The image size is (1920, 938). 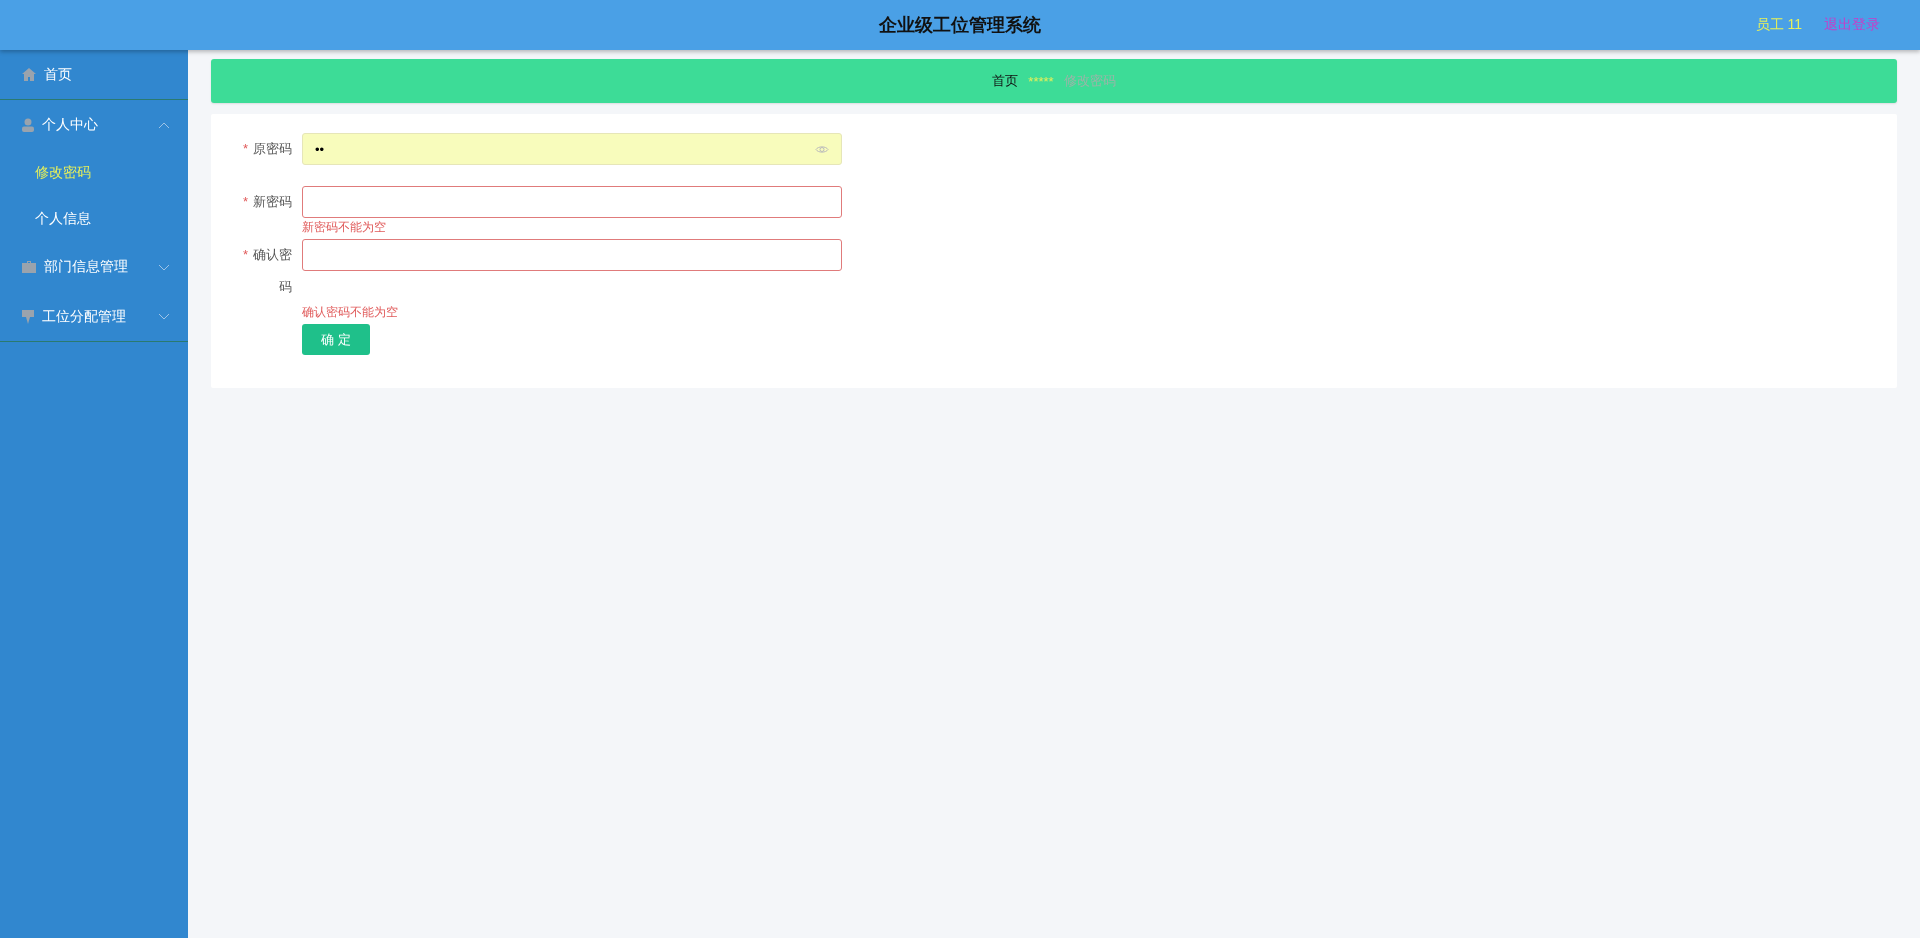 I want to click on field-label: 新密码, so click(x=272, y=202).